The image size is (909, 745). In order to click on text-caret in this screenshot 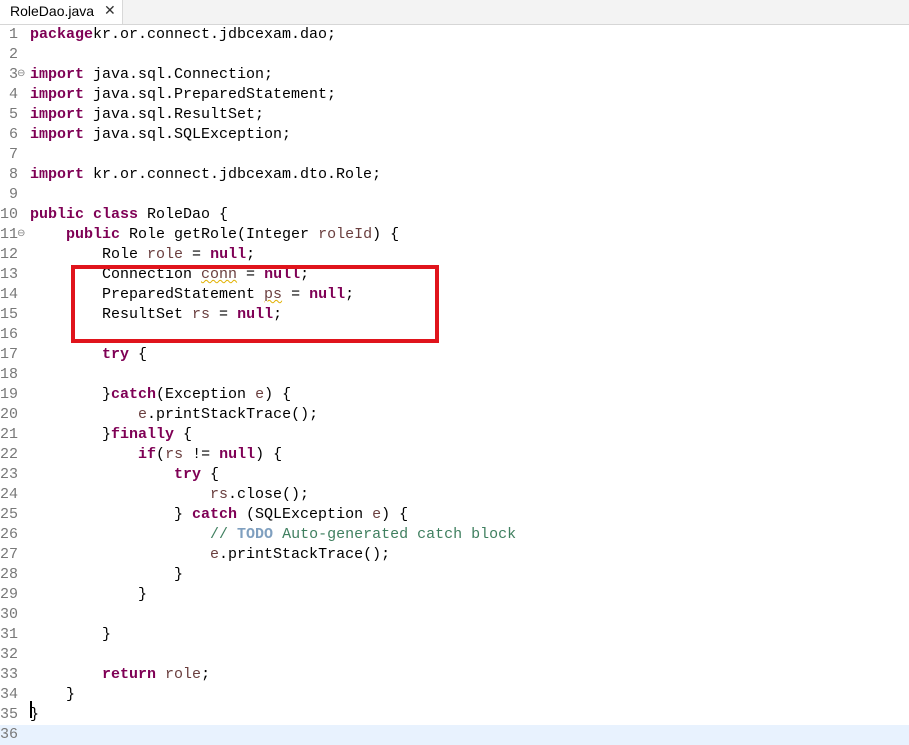, I will do `click(31, 709)`.